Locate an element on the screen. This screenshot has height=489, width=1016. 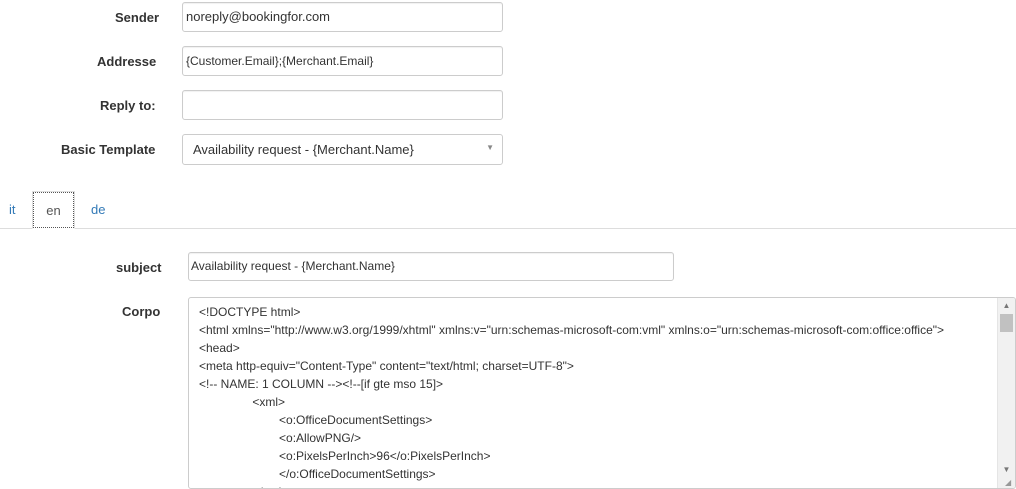
addresse-field: {Customer.Email};{Merchant.Email} is located at coordinates (342, 61).